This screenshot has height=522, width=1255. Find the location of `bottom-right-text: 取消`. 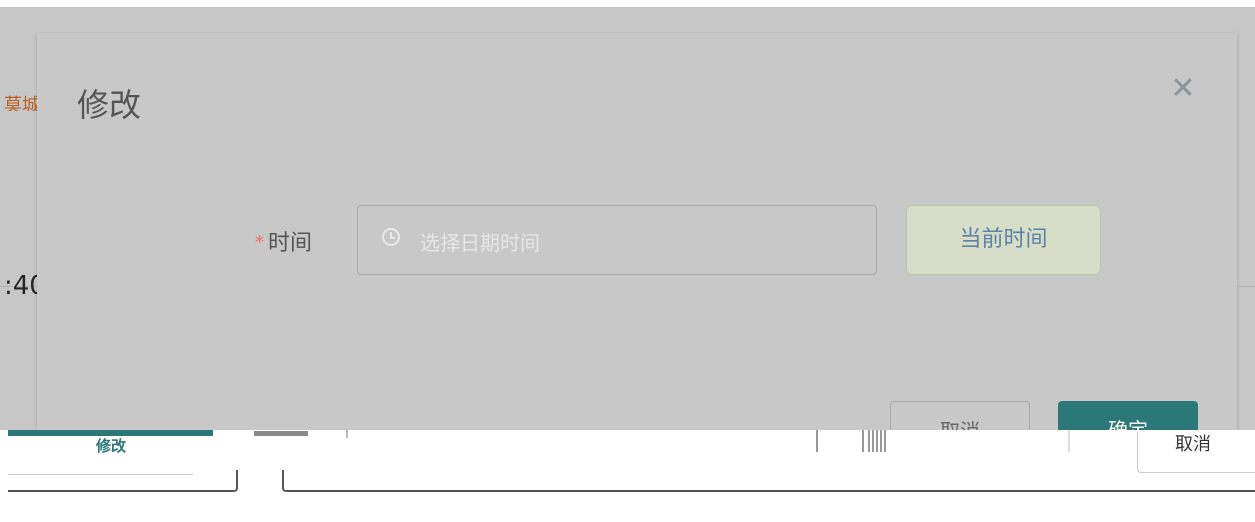

bottom-right-text: 取消 is located at coordinates (1193, 443).